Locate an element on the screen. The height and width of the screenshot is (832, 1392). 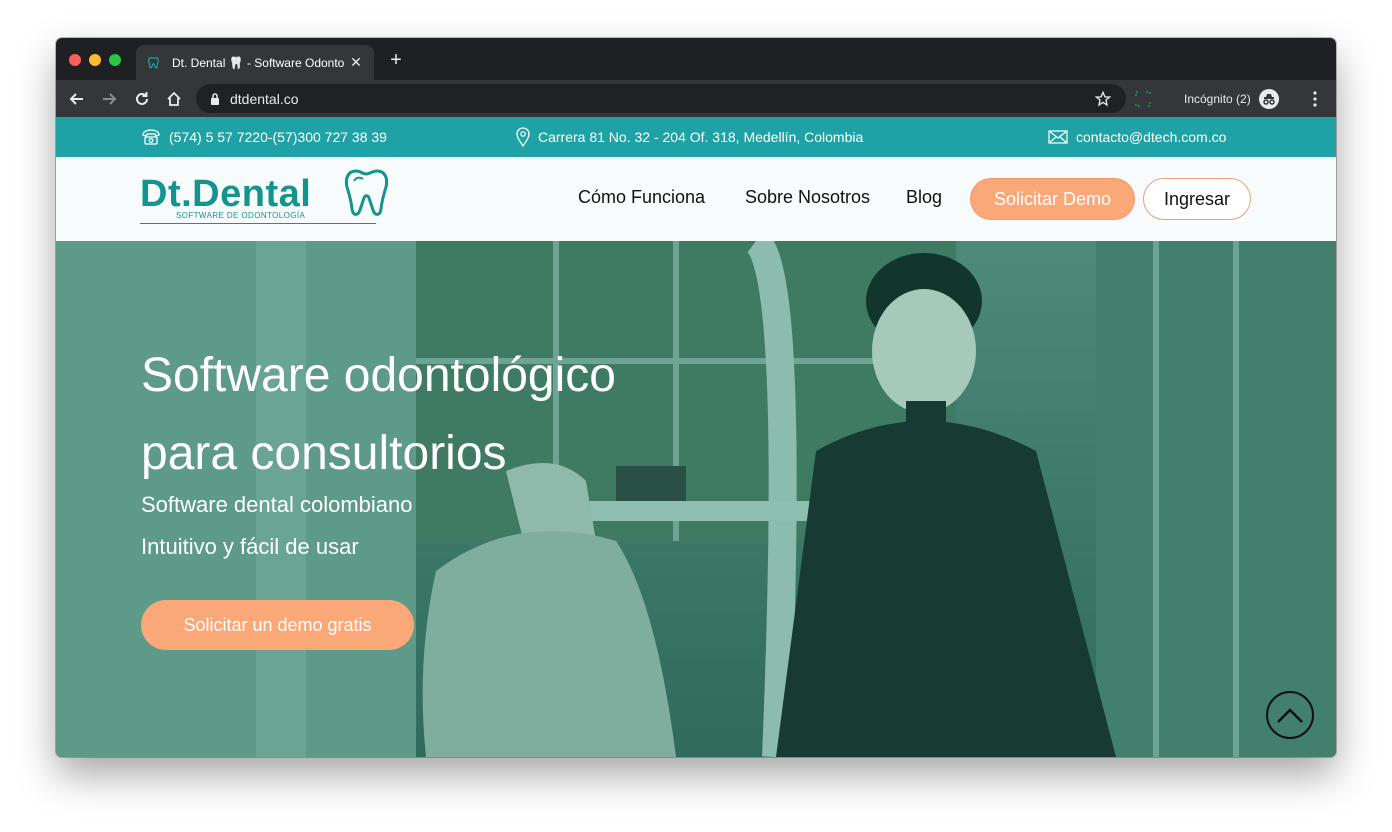
browser-toolbar: dtdental.co Incógnito (2) is located at coordinates (696, 98).